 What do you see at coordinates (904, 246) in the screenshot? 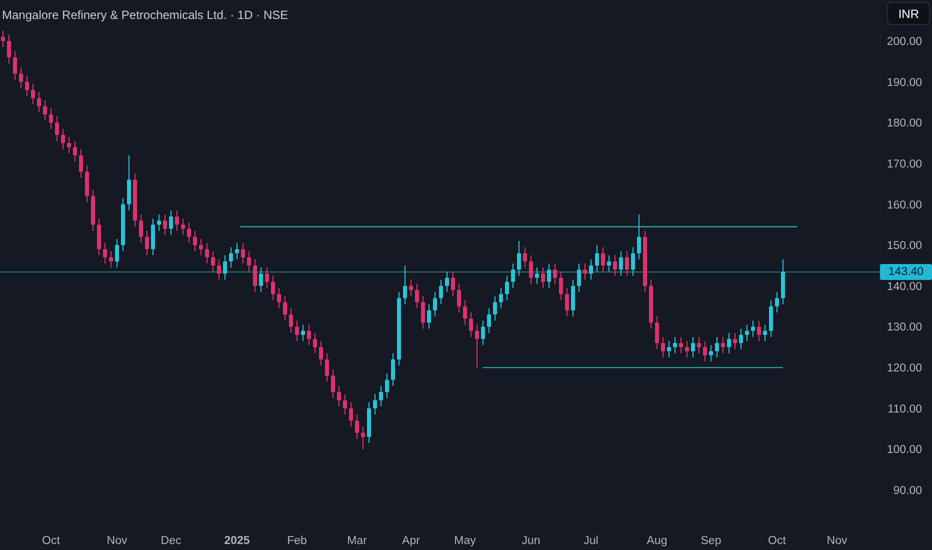
I see `price-axis-label: 150.00` at bounding box center [904, 246].